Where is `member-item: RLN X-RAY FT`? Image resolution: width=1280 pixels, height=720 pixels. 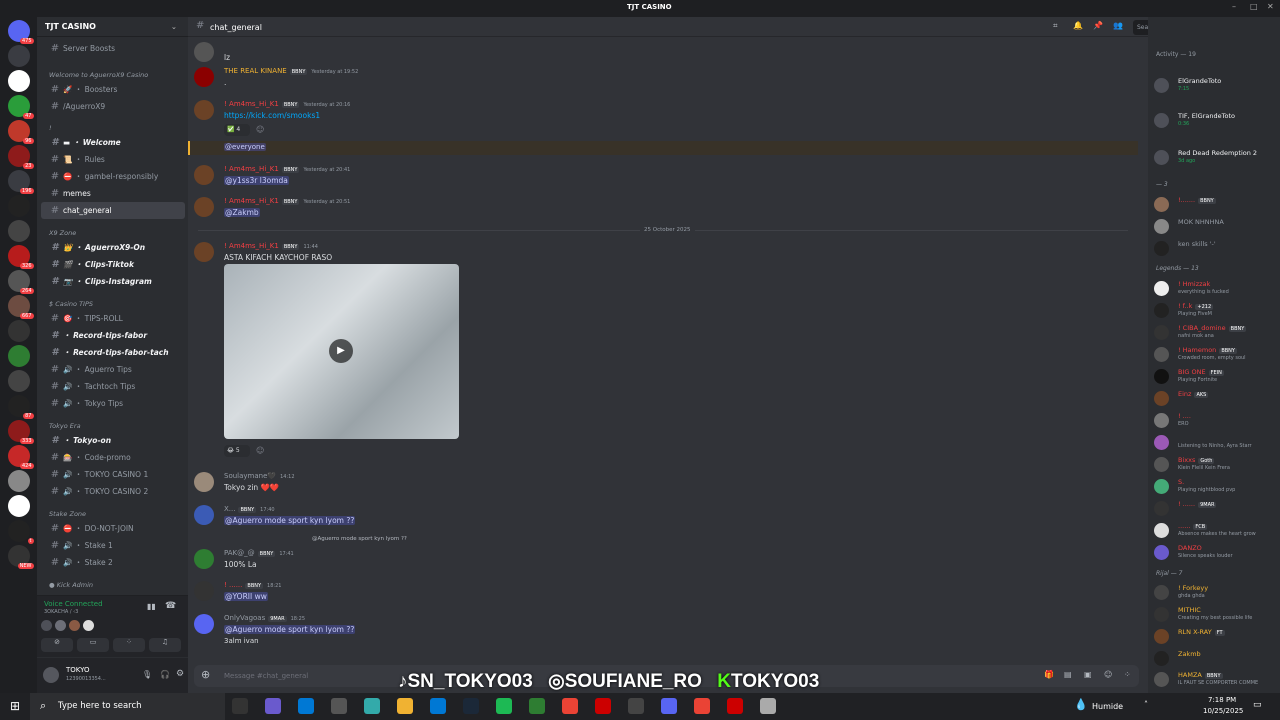
member-item: RLN X-RAY FT is located at coordinates (1216, 636).